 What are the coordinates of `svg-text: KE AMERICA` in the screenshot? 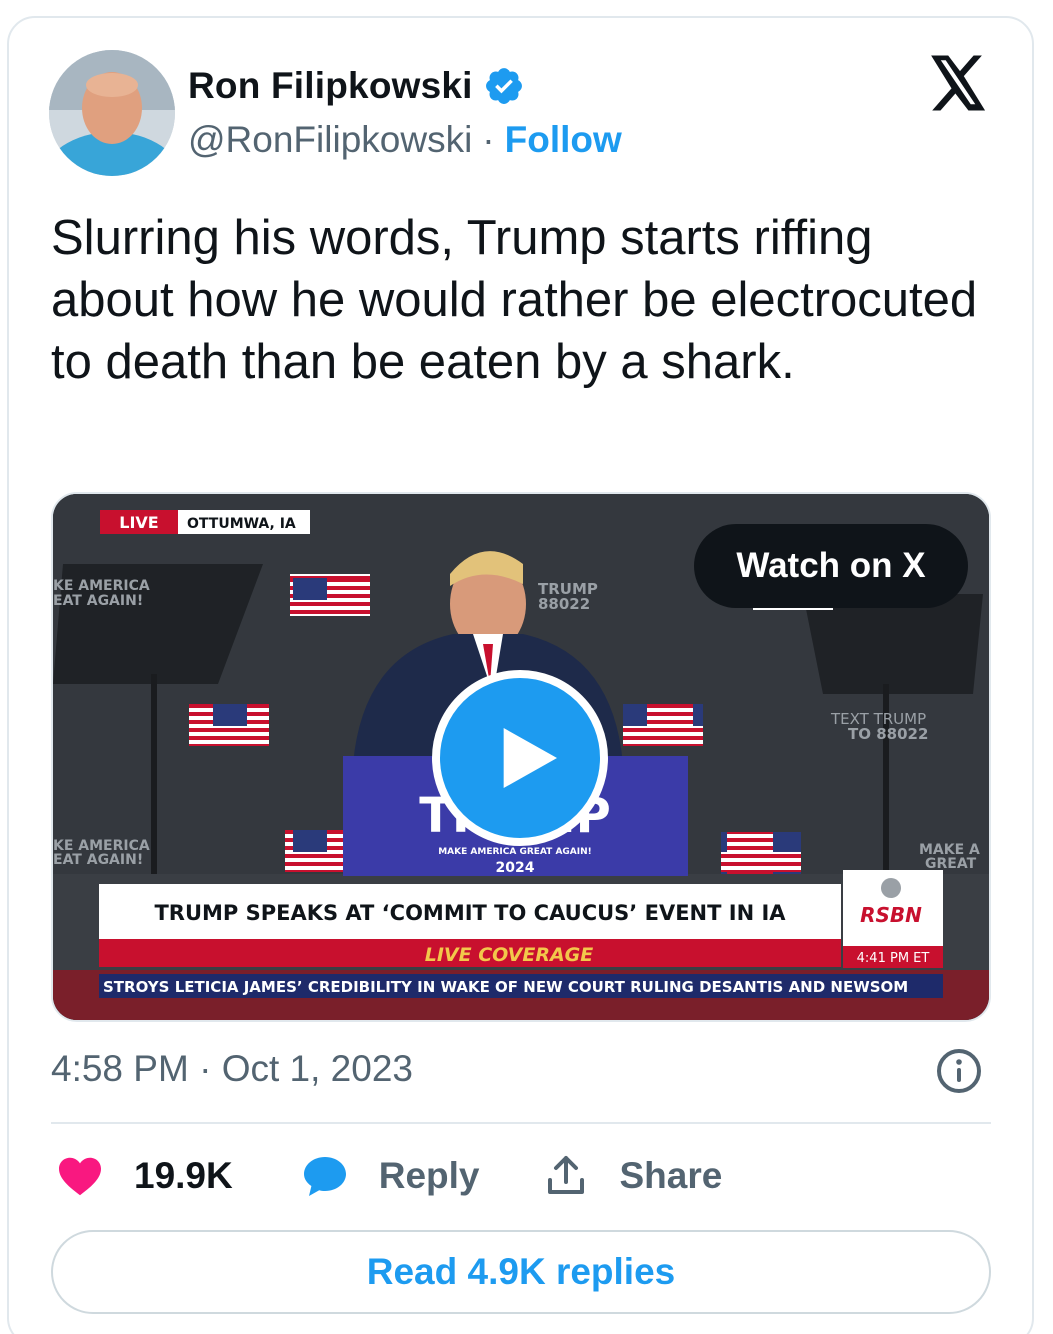 It's located at (101, 586).